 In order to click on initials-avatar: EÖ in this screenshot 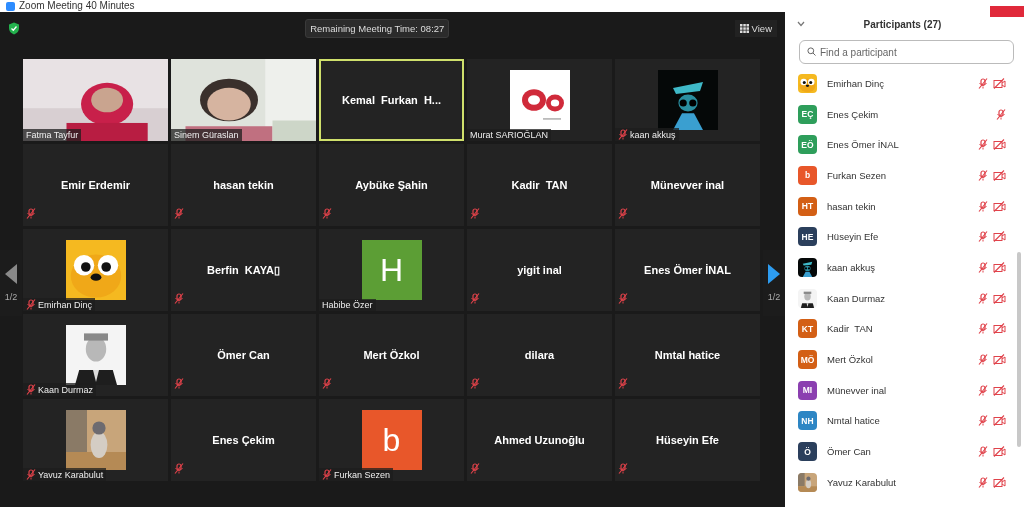, I will do `click(807, 145)`.